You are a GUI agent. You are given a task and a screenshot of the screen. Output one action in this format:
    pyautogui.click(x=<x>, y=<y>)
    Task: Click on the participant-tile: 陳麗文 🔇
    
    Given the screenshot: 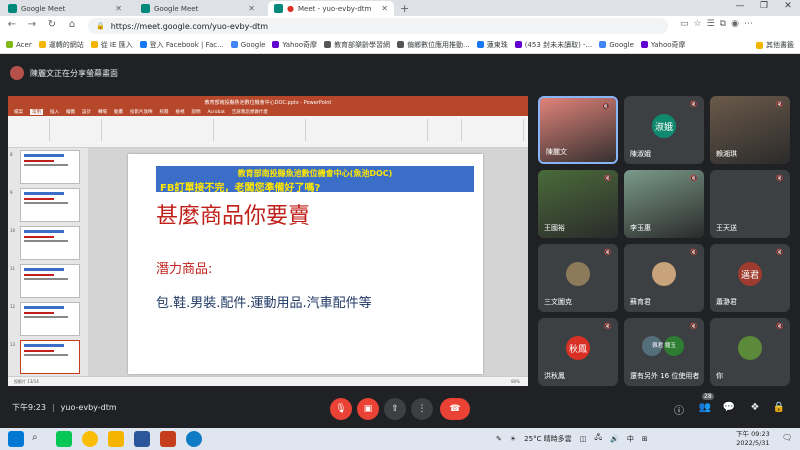 What is the action you would take?
    pyautogui.click(x=578, y=130)
    